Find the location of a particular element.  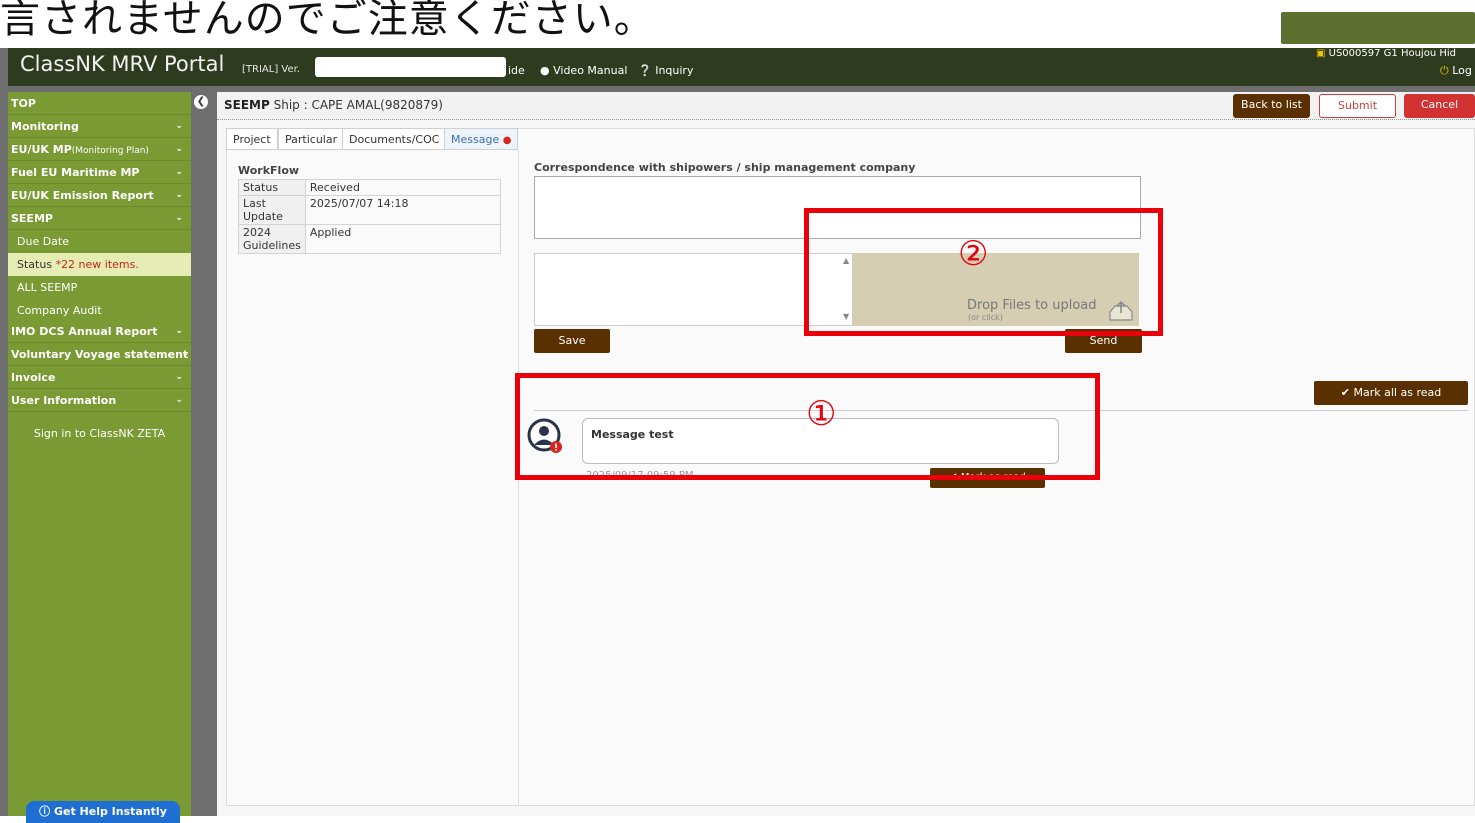

sidebar-item-top: TOP is located at coordinates (99, 103).